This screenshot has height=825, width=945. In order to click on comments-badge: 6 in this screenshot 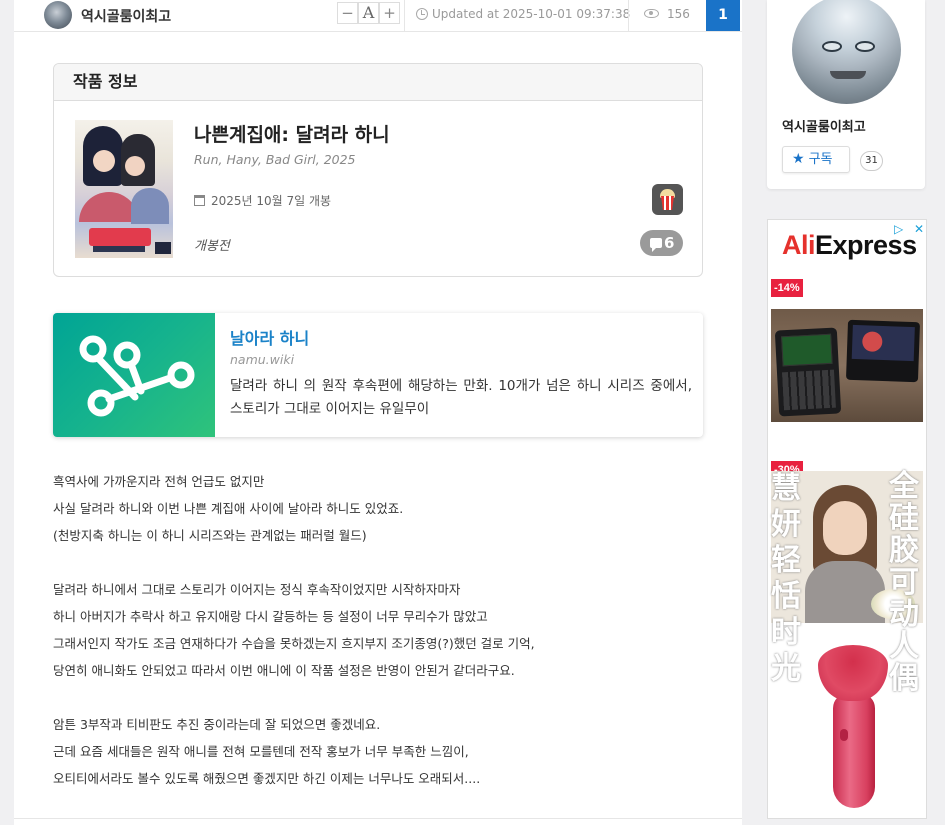, I will do `click(661, 243)`.